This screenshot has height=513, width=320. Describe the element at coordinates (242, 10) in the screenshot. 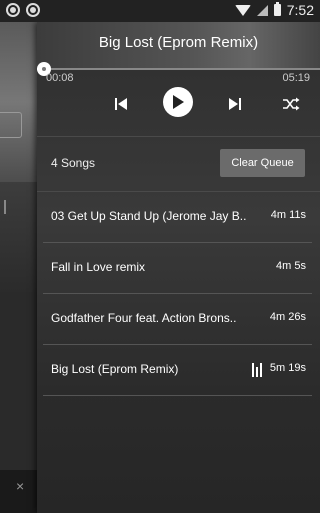

I see `wifi-icon` at that location.